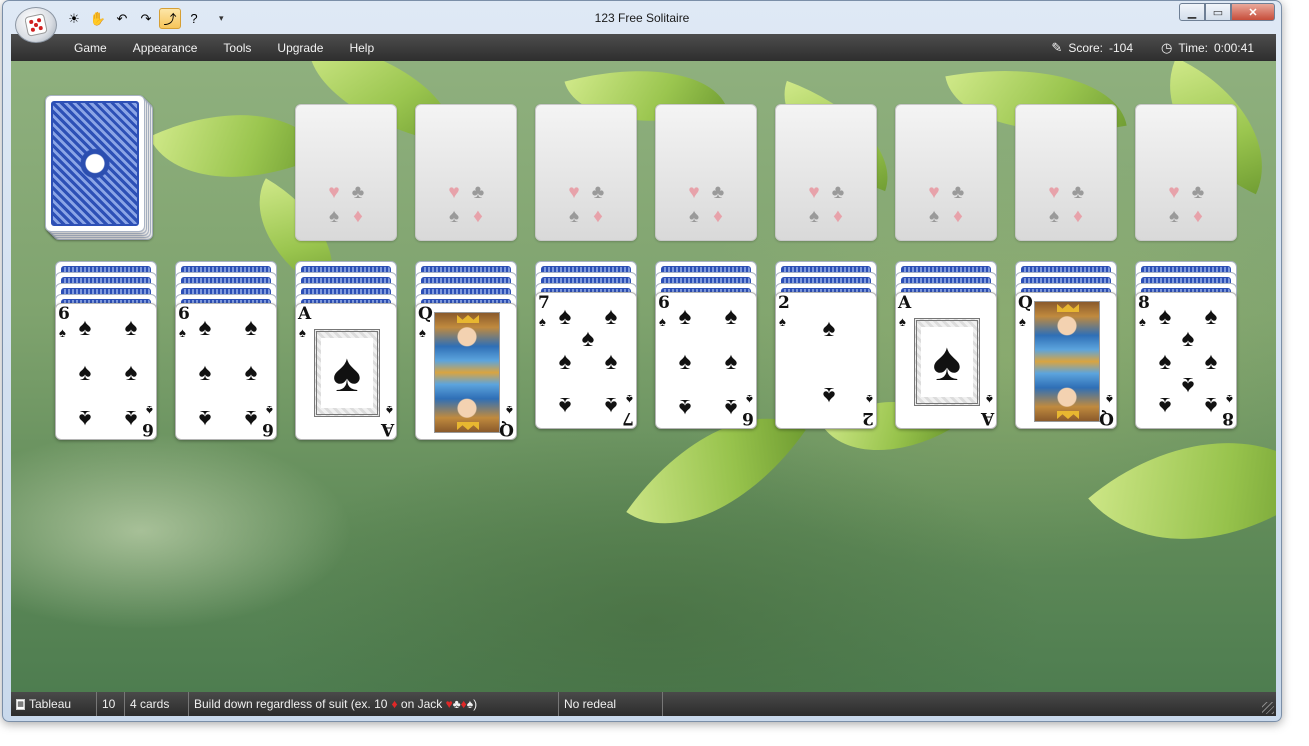 Image resolution: width=1309 pixels, height=746 pixels. Describe the element at coordinates (1268, 708) in the screenshot. I see `resize-grip` at that location.